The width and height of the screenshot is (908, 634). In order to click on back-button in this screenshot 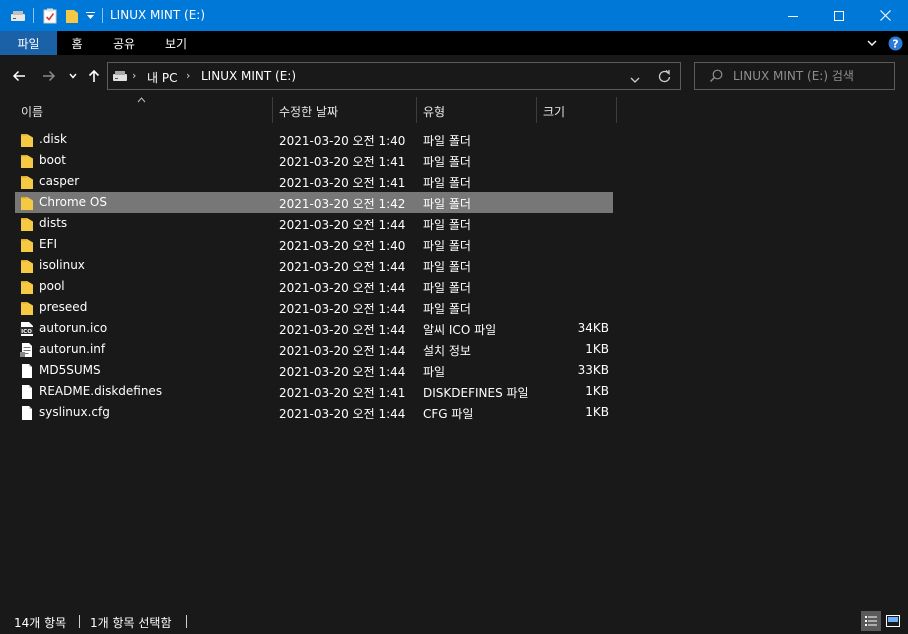, I will do `click(19, 76)`.